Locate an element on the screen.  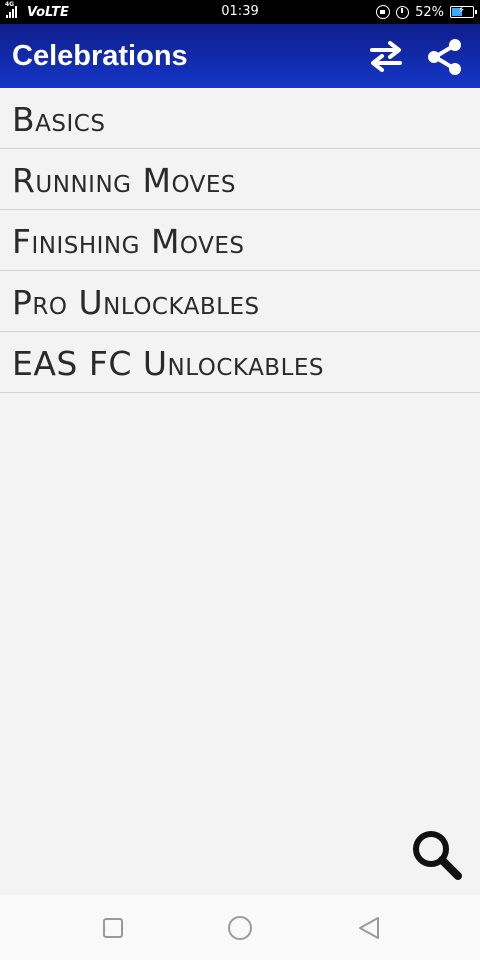
list-item-basics: Basics is located at coordinates (240, 118).